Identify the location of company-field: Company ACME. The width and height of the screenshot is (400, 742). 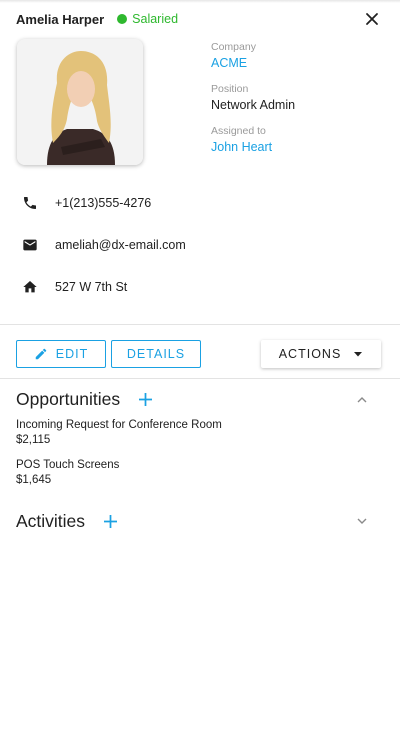
(233, 56).